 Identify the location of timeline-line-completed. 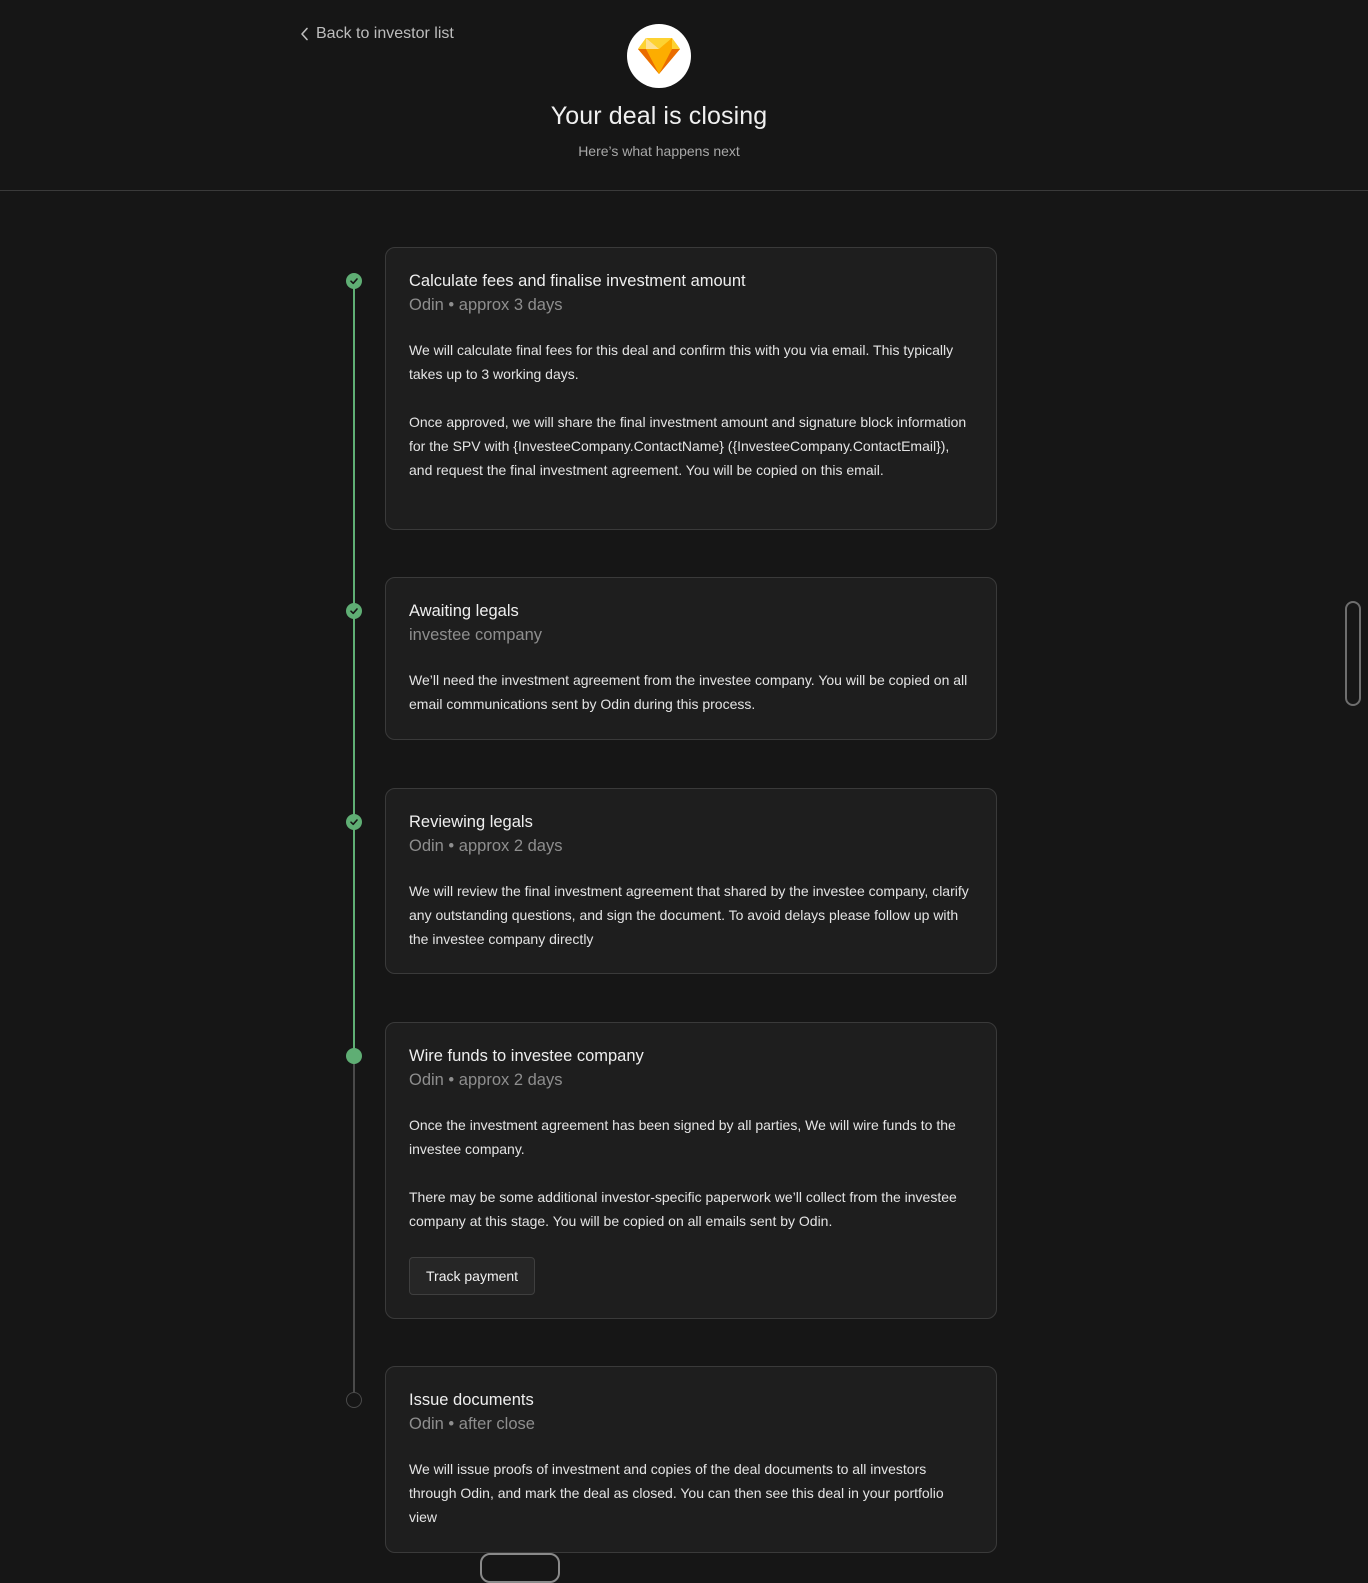
(354, 668).